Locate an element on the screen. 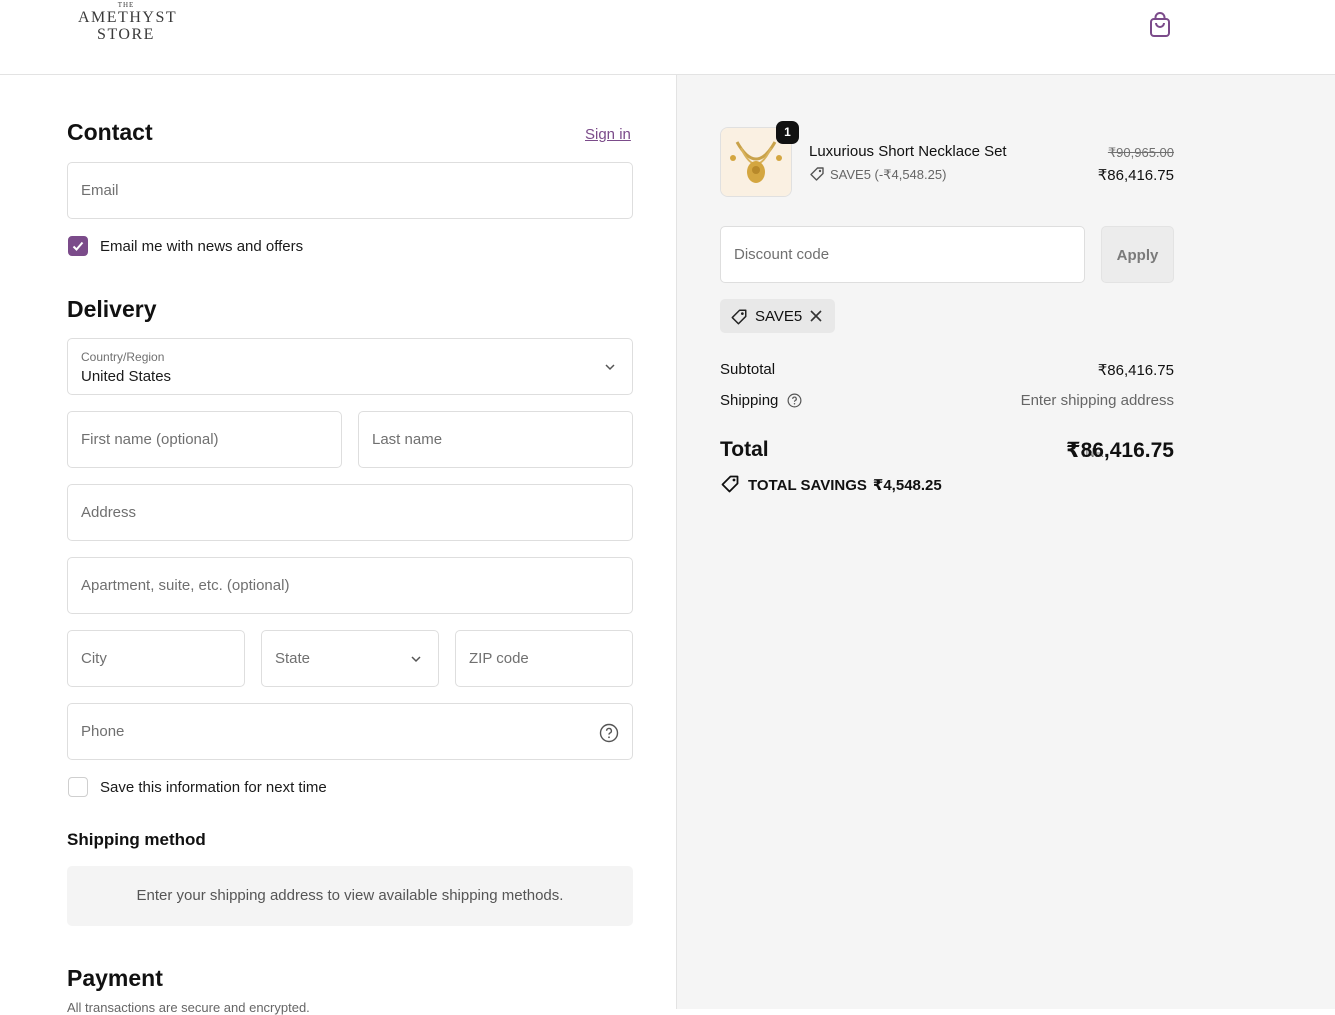 This screenshot has width=1335, height=1015. header: THE AMETHYST STORE is located at coordinates (667, 37).